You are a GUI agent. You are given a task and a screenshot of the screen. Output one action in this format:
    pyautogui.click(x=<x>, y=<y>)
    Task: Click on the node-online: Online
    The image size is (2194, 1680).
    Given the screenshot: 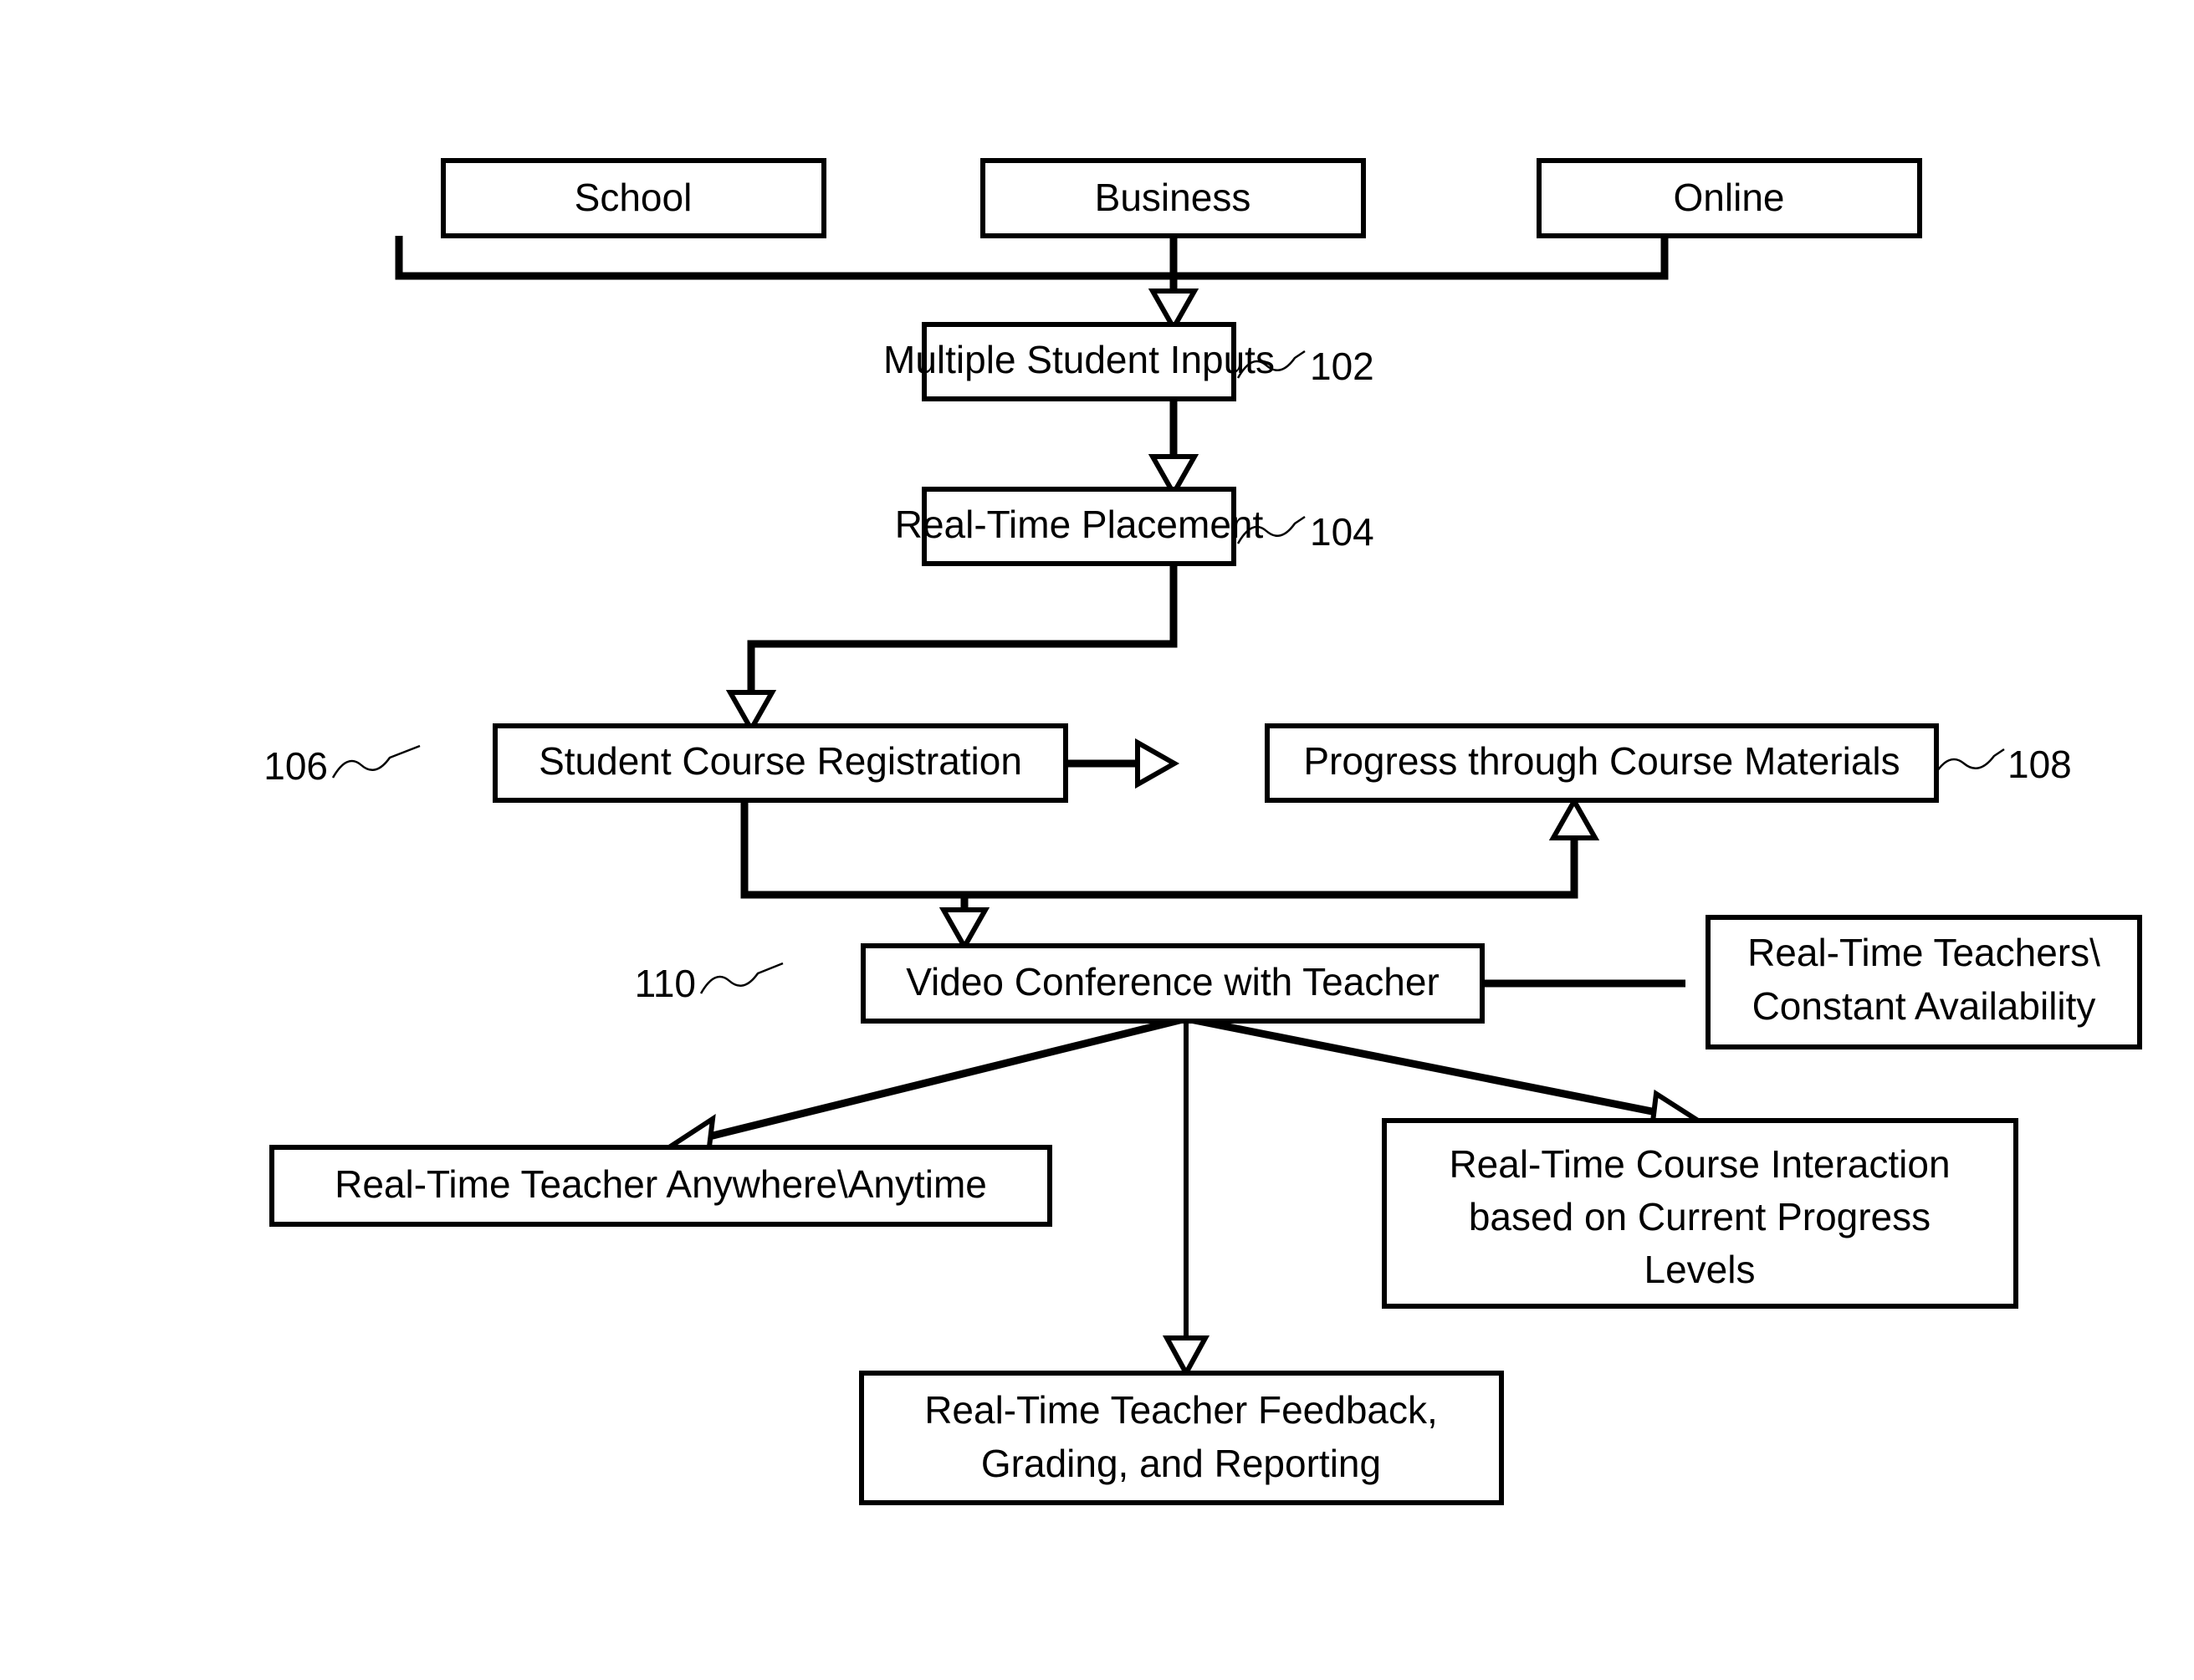 What is the action you would take?
    pyautogui.click(x=1730, y=198)
    